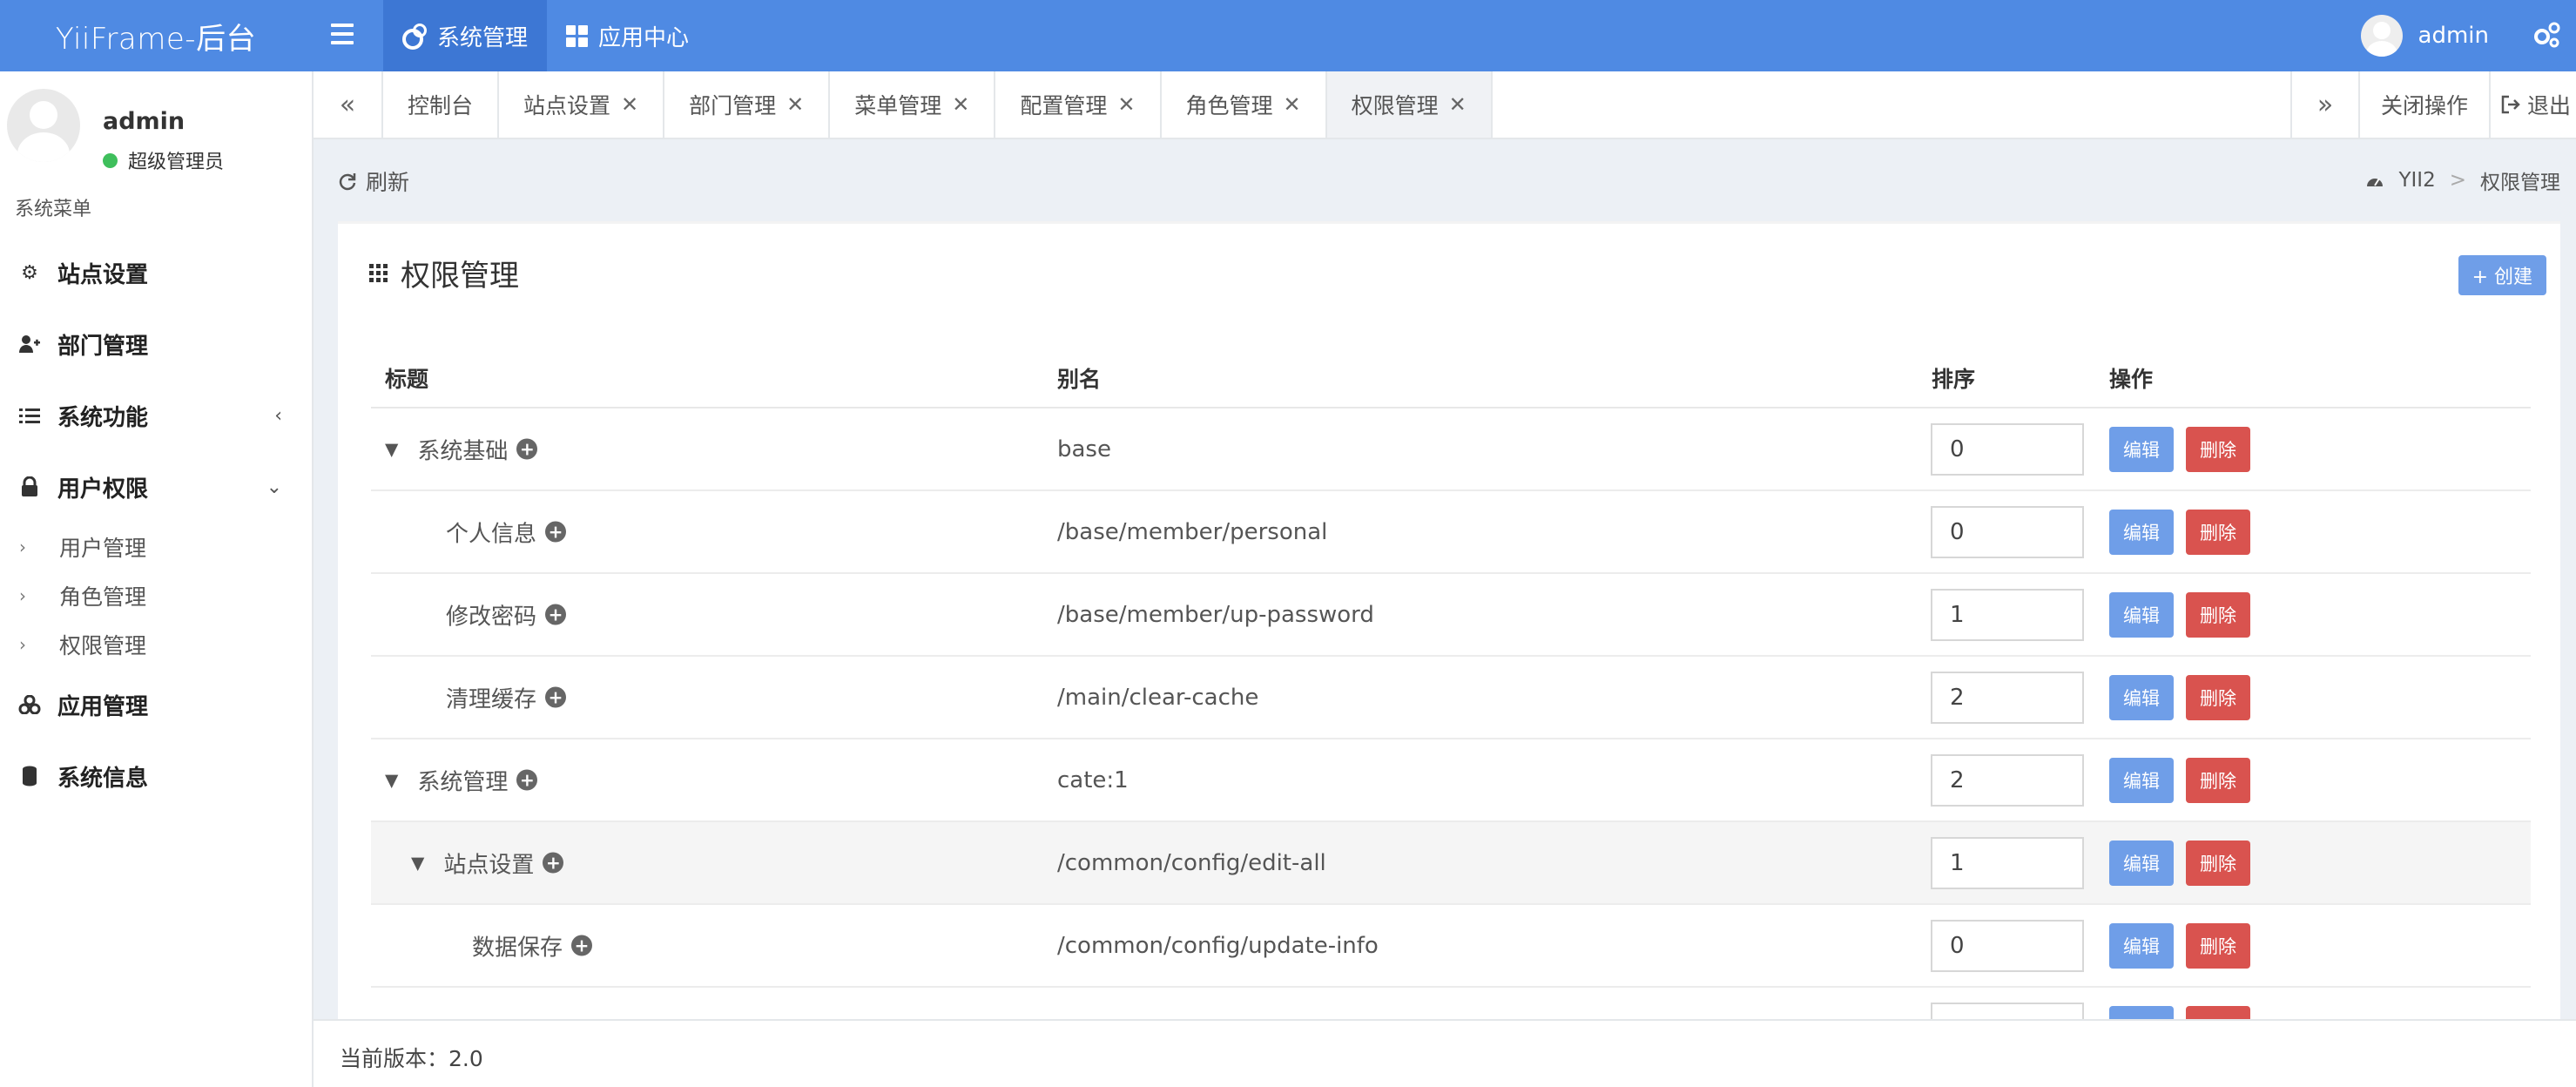  What do you see at coordinates (349, 104) in the screenshot?
I see `tab-scroll-left-button: «` at bounding box center [349, 104].